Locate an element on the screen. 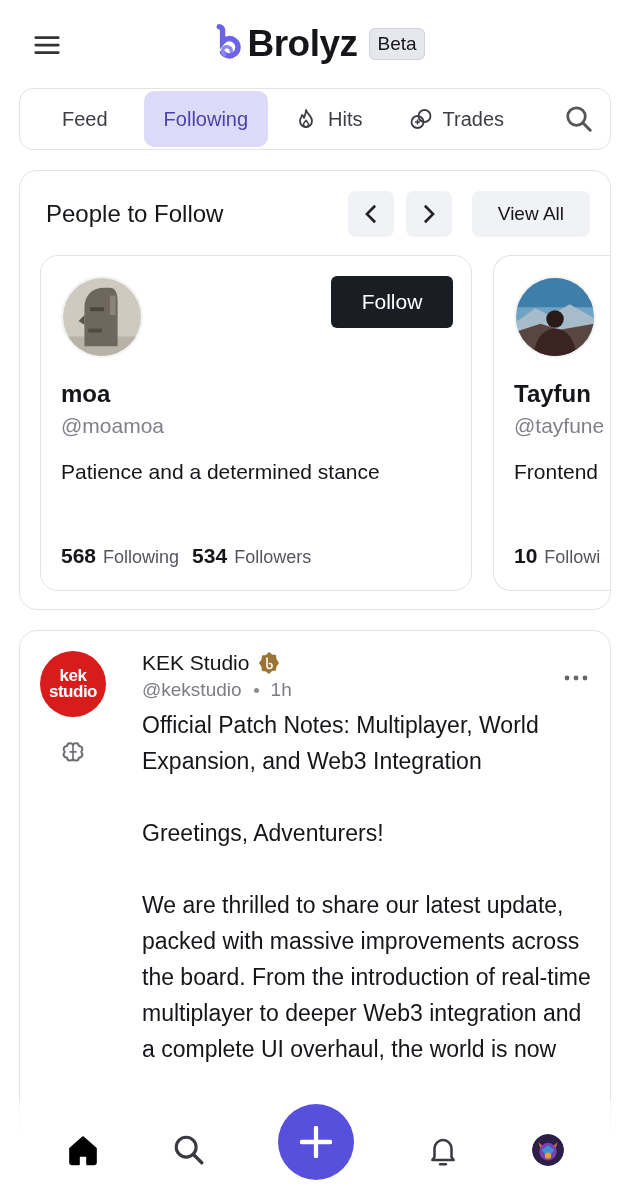 The image size is (630, 1200). post-paragraph: Greetings, Adventurers! is located at coordinates (263, 833).